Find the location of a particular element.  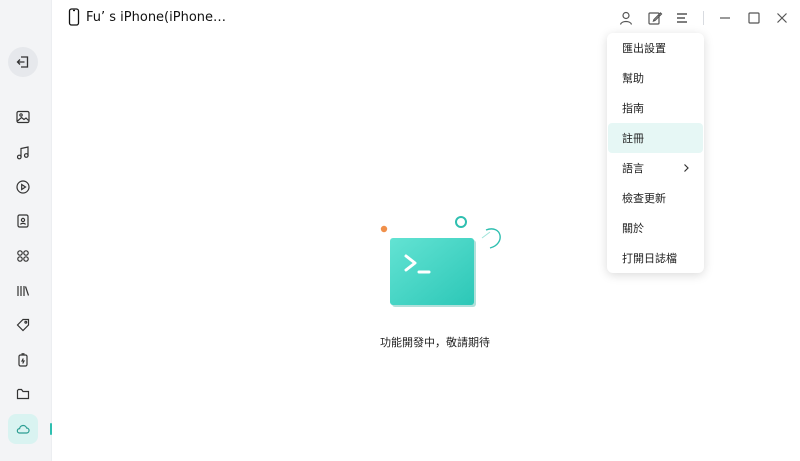

user-icon is located at coordinates (626, 18).